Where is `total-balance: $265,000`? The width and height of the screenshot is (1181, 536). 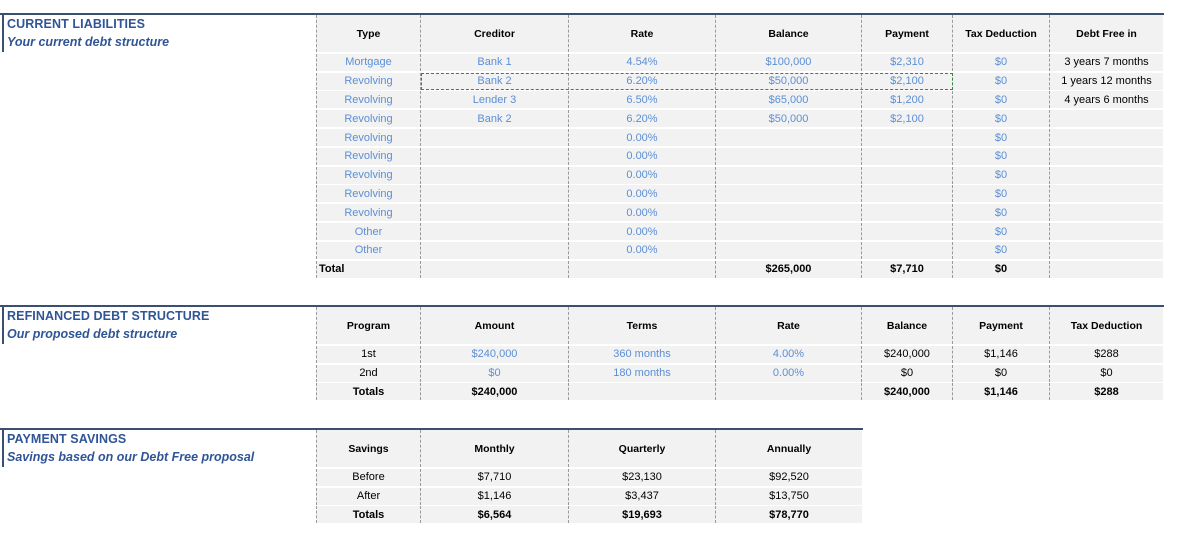
total-balance: $265,000 is located at coordinates (789, 269).